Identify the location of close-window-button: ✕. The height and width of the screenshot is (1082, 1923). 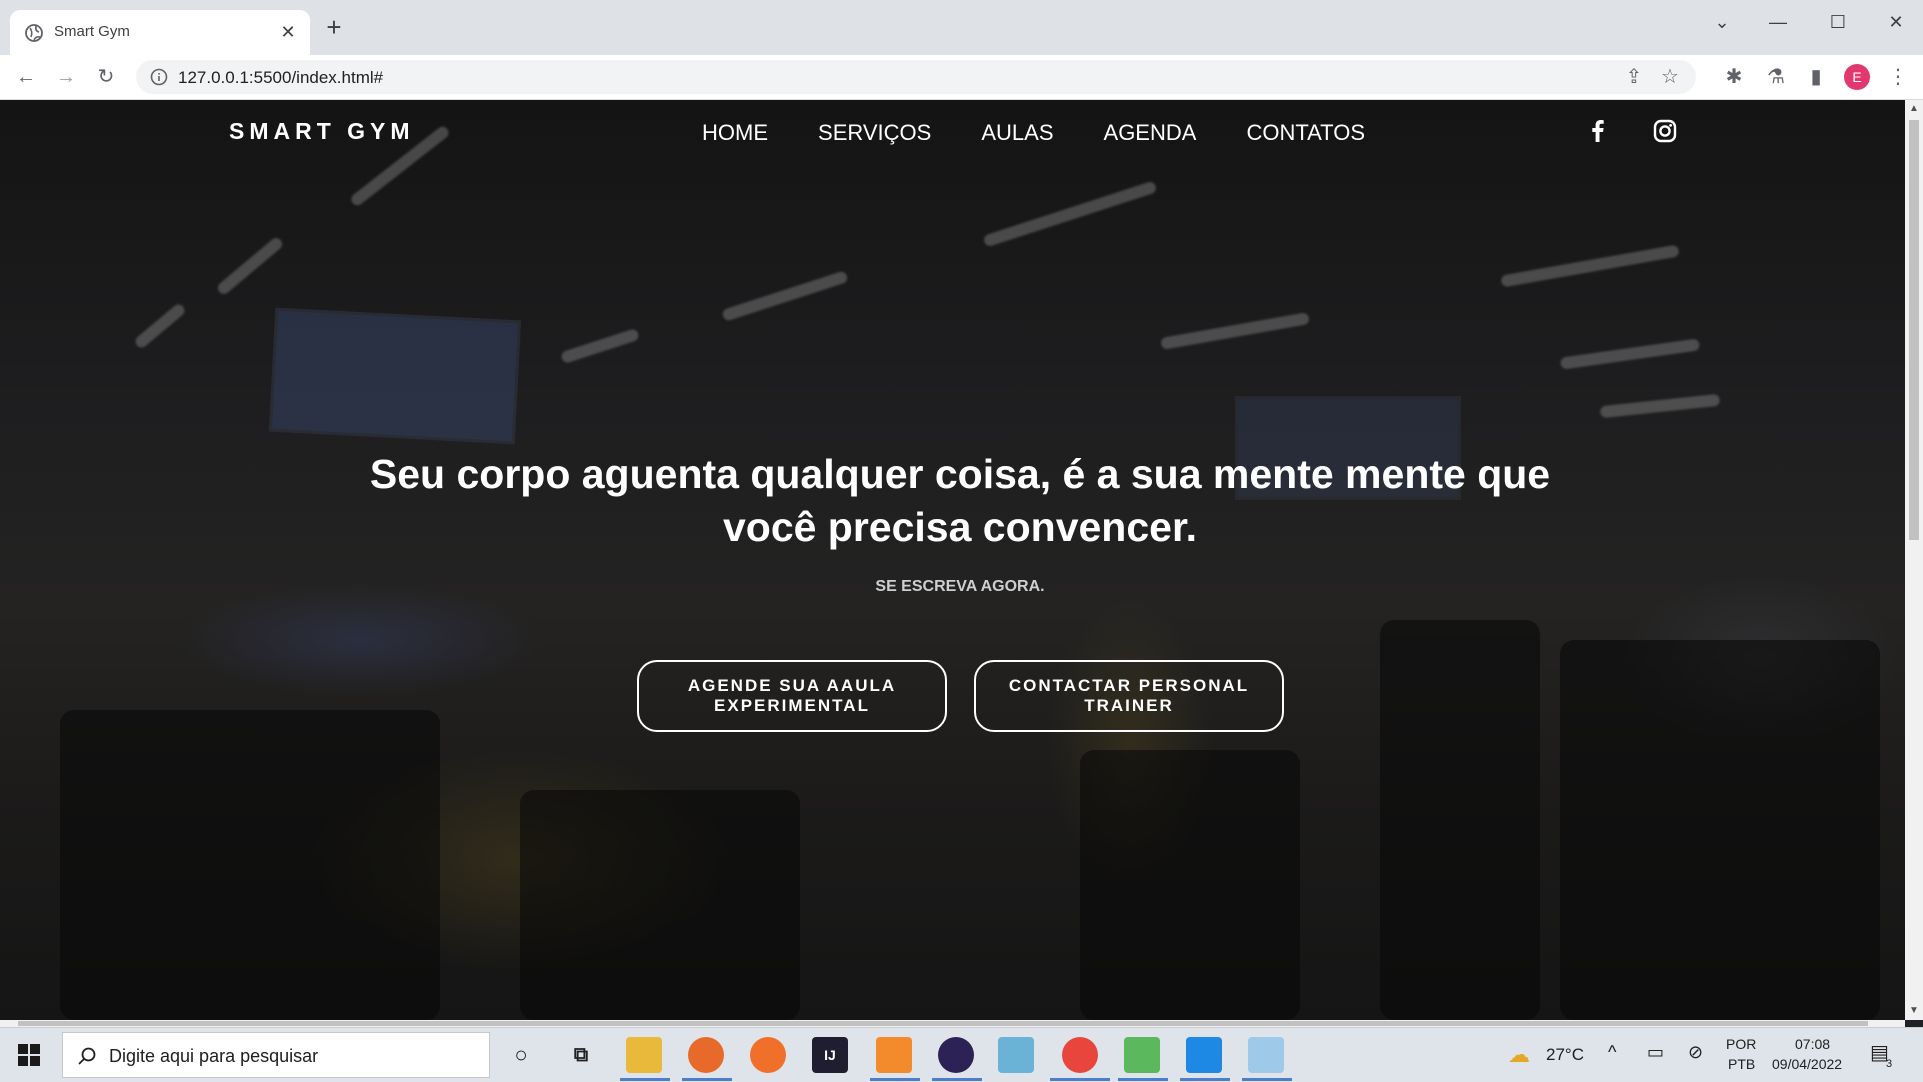
(1896, 22).